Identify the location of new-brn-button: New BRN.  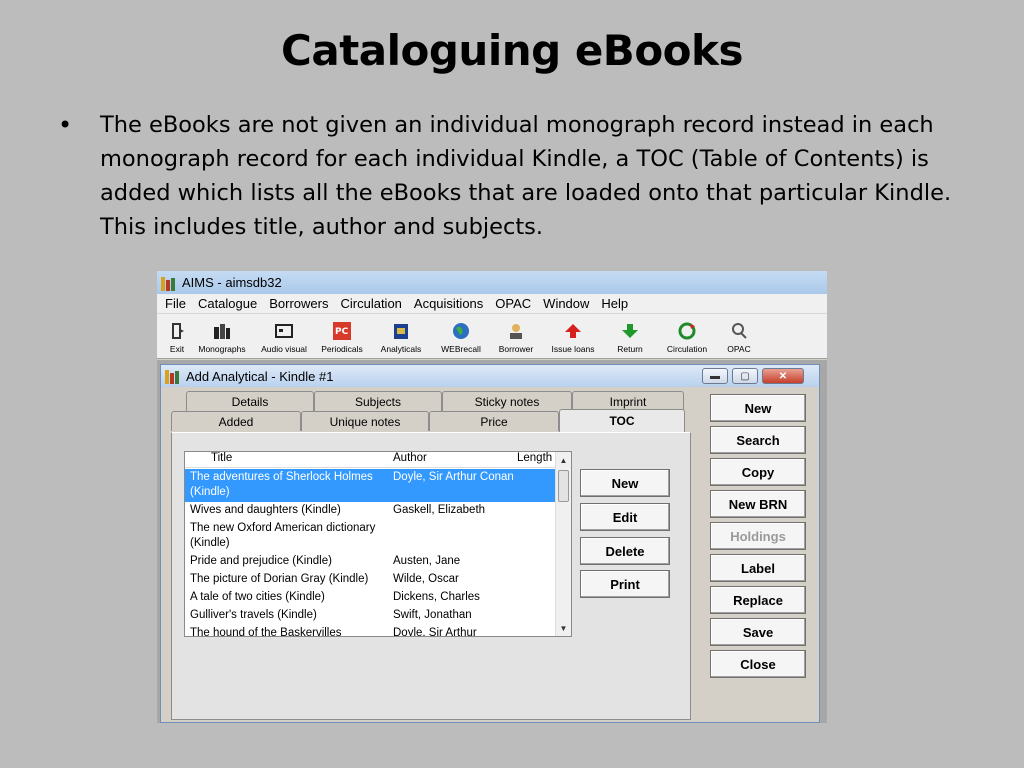
(758, 504).